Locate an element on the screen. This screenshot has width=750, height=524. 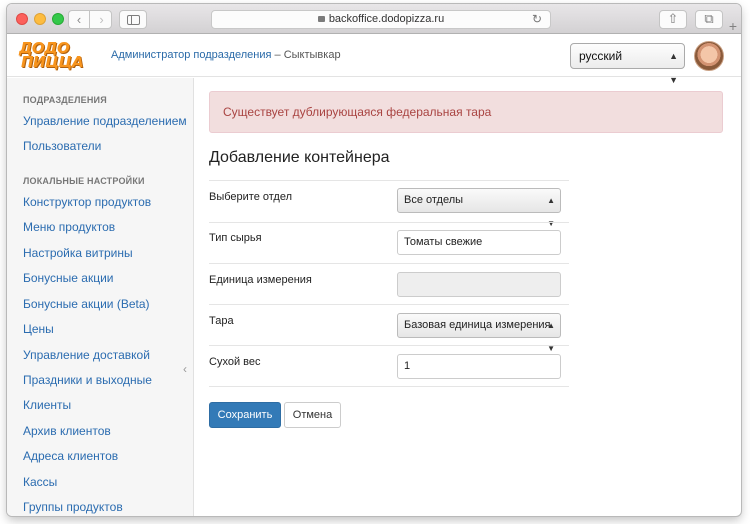
save-button: Сохранить is located at coordinates (245, 415).